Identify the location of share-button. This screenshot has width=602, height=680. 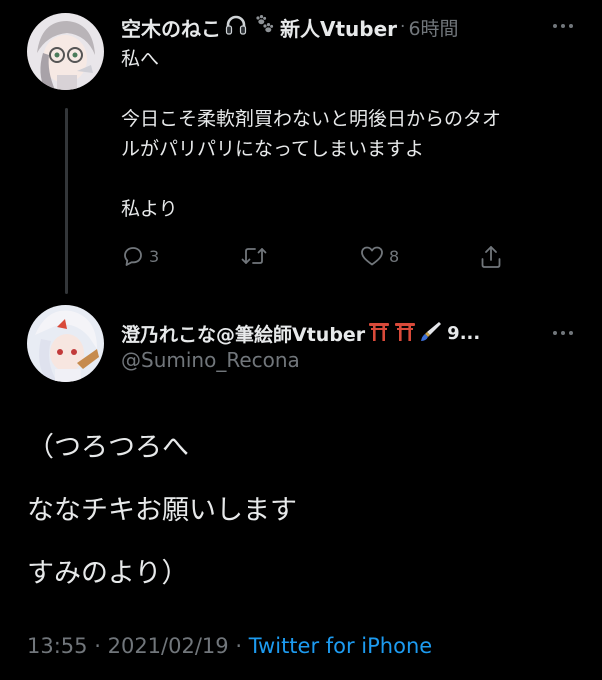
(491, 257).